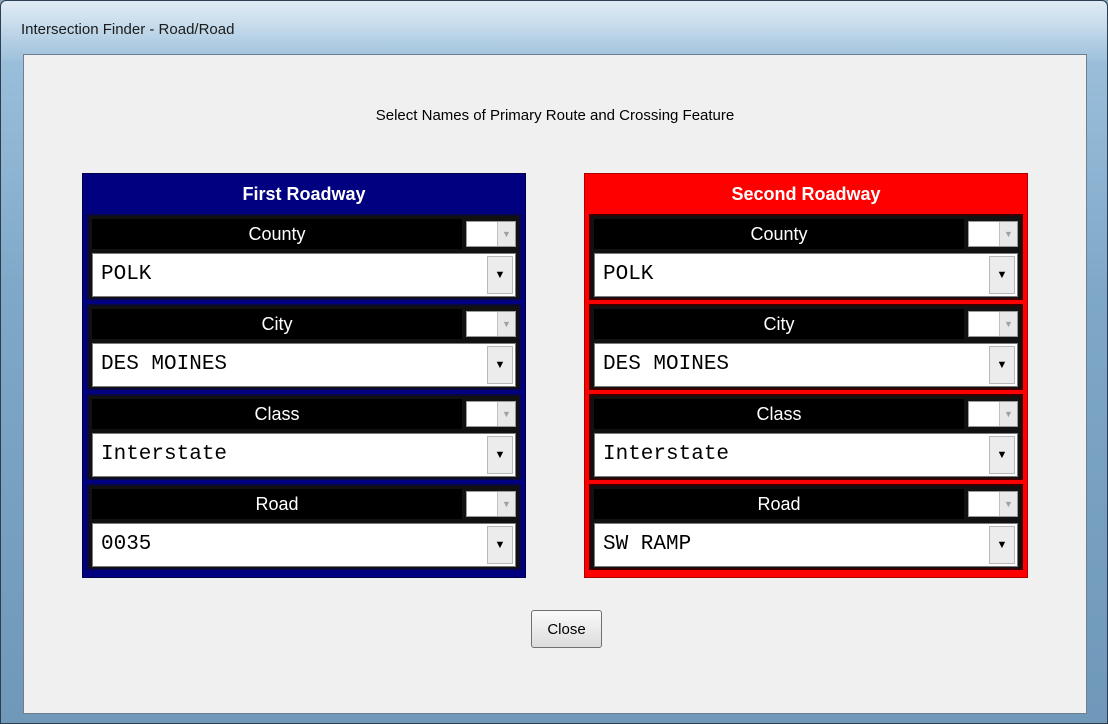 The width and height of the screenshot is (1108, 724). Describe the element at coordinates (164, 364) in the screenshot. I see `first-city-value: DES MOINES` at that location.